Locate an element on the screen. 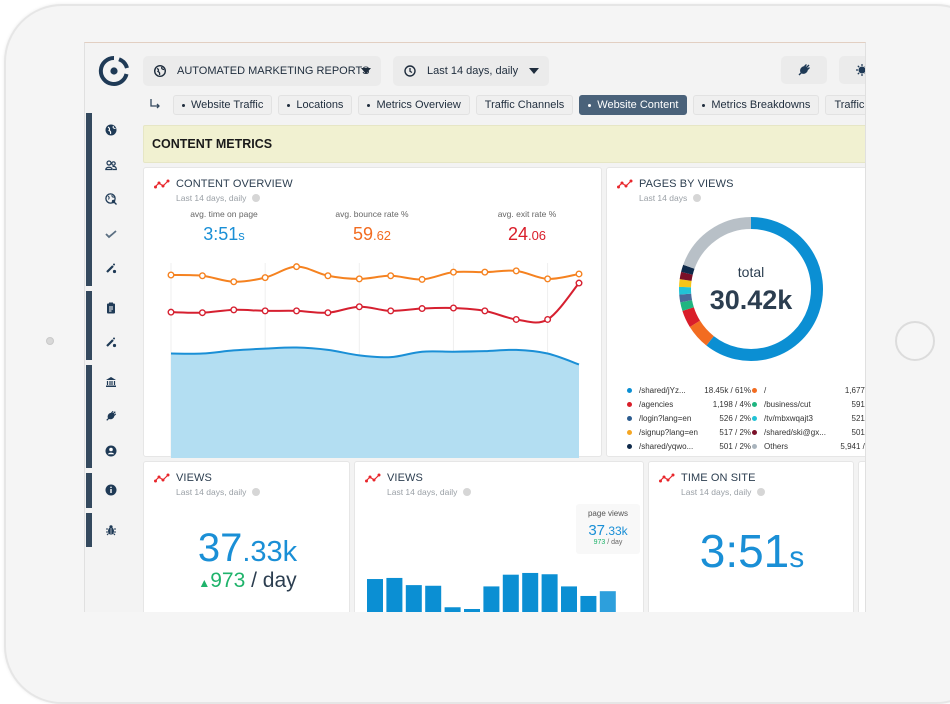 This screenshot has height=704, width=950. date-range-dropdown: Last 14 days, daily is located at coordinates (471, 71).